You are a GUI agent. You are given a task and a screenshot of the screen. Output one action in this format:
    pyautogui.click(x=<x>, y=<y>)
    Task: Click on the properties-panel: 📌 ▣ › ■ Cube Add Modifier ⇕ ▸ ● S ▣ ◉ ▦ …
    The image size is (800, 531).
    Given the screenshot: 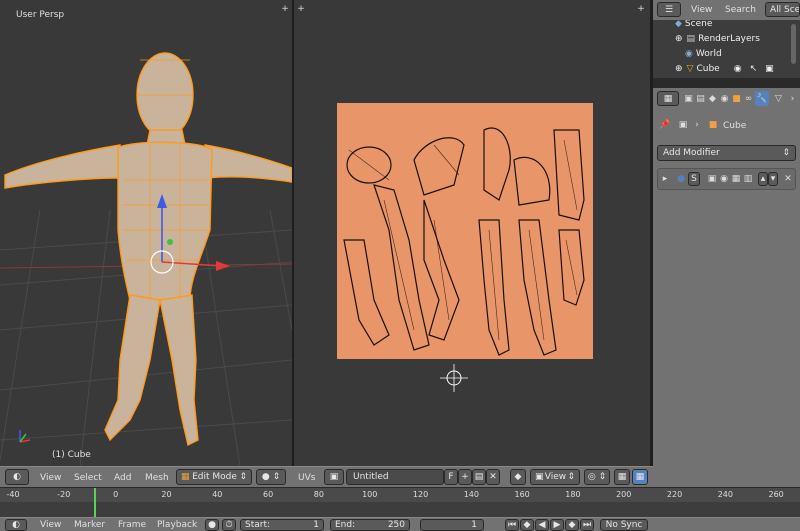 What is the action you would take?
    pyautogui.click(x=726, y=288)
    